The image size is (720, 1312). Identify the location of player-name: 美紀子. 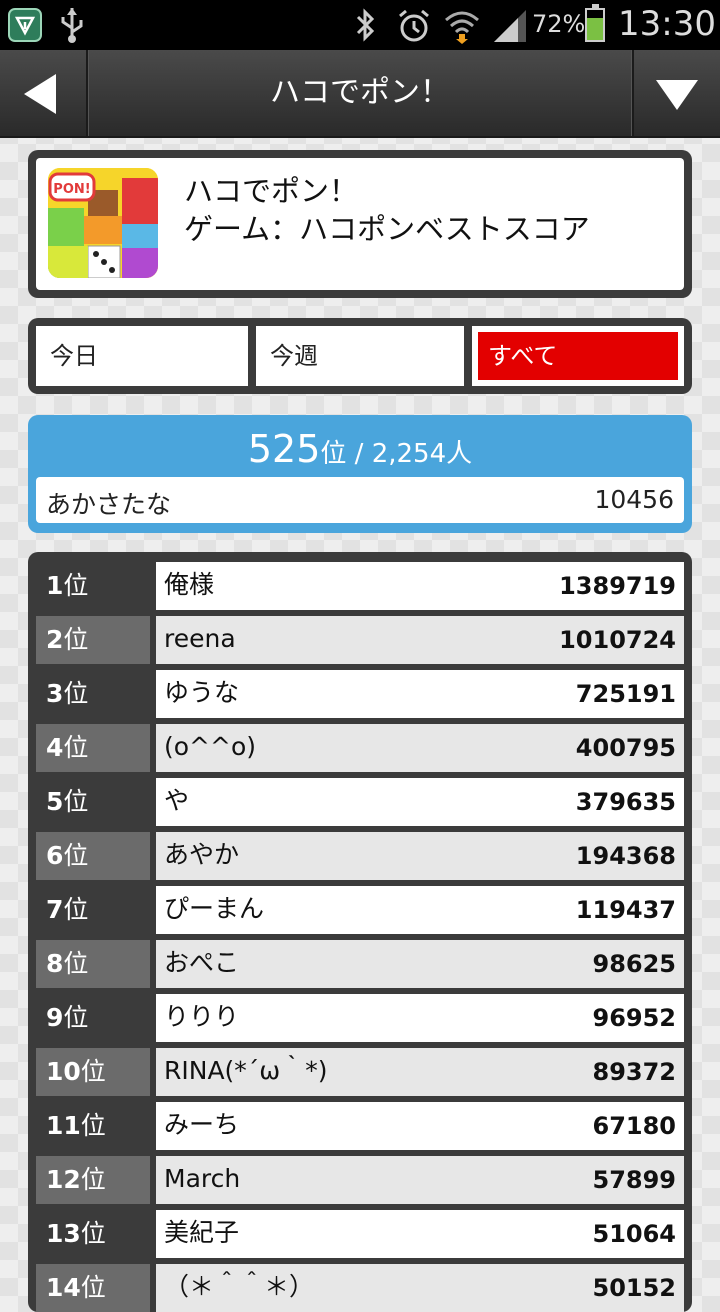
(202, 1232).